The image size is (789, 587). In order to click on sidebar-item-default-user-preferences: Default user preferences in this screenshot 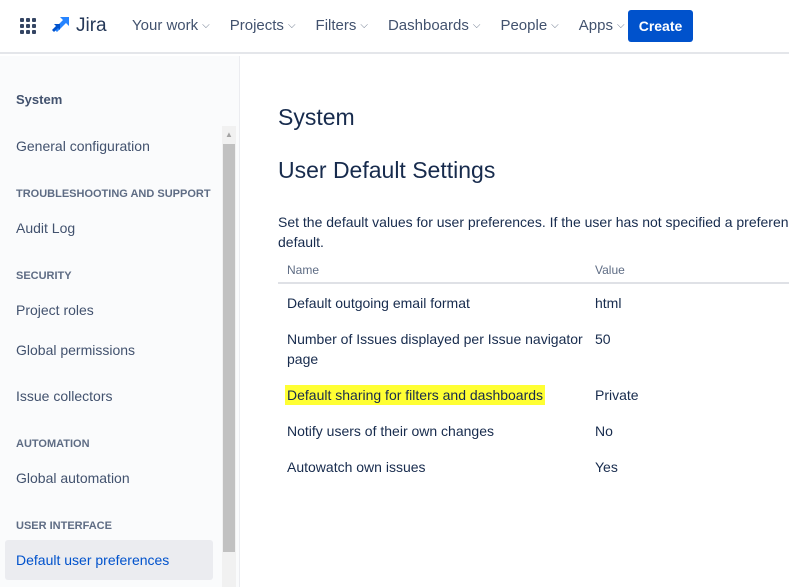, I will do `click(92, 560)`.